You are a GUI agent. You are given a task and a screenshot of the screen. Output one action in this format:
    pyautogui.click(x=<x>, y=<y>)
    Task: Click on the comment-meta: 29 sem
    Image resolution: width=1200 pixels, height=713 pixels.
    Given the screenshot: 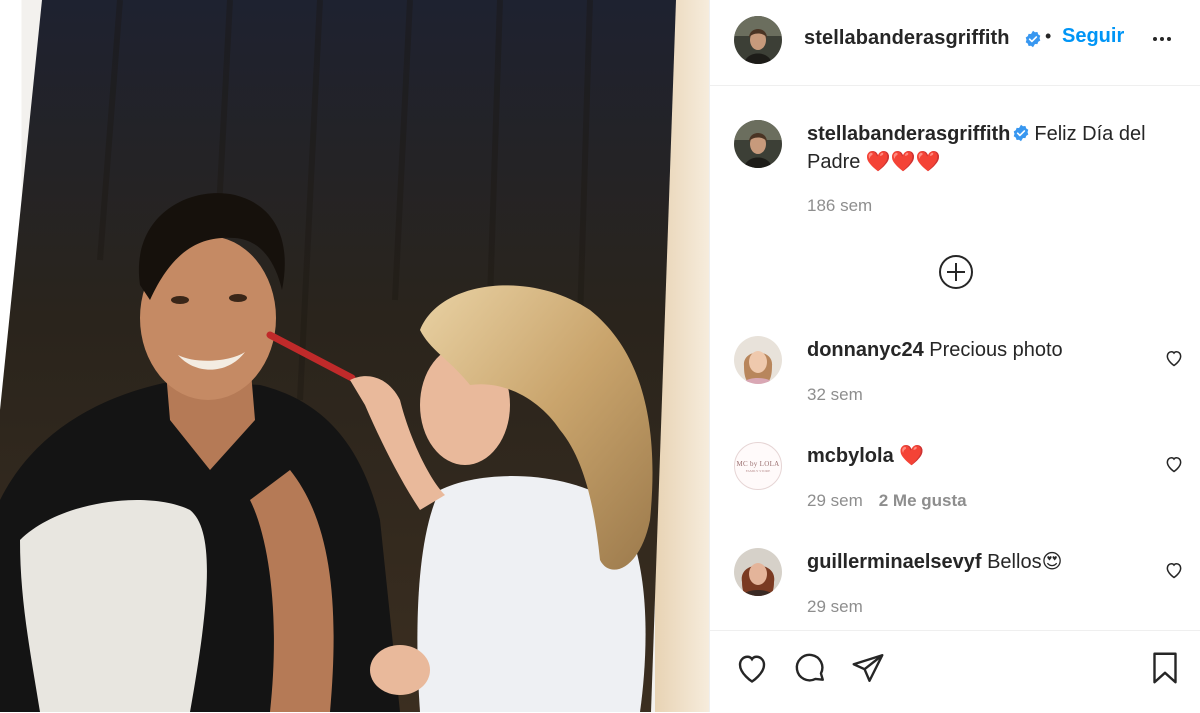 What is the action you would take?
    pyautogui.click(x=835, y=607)
    